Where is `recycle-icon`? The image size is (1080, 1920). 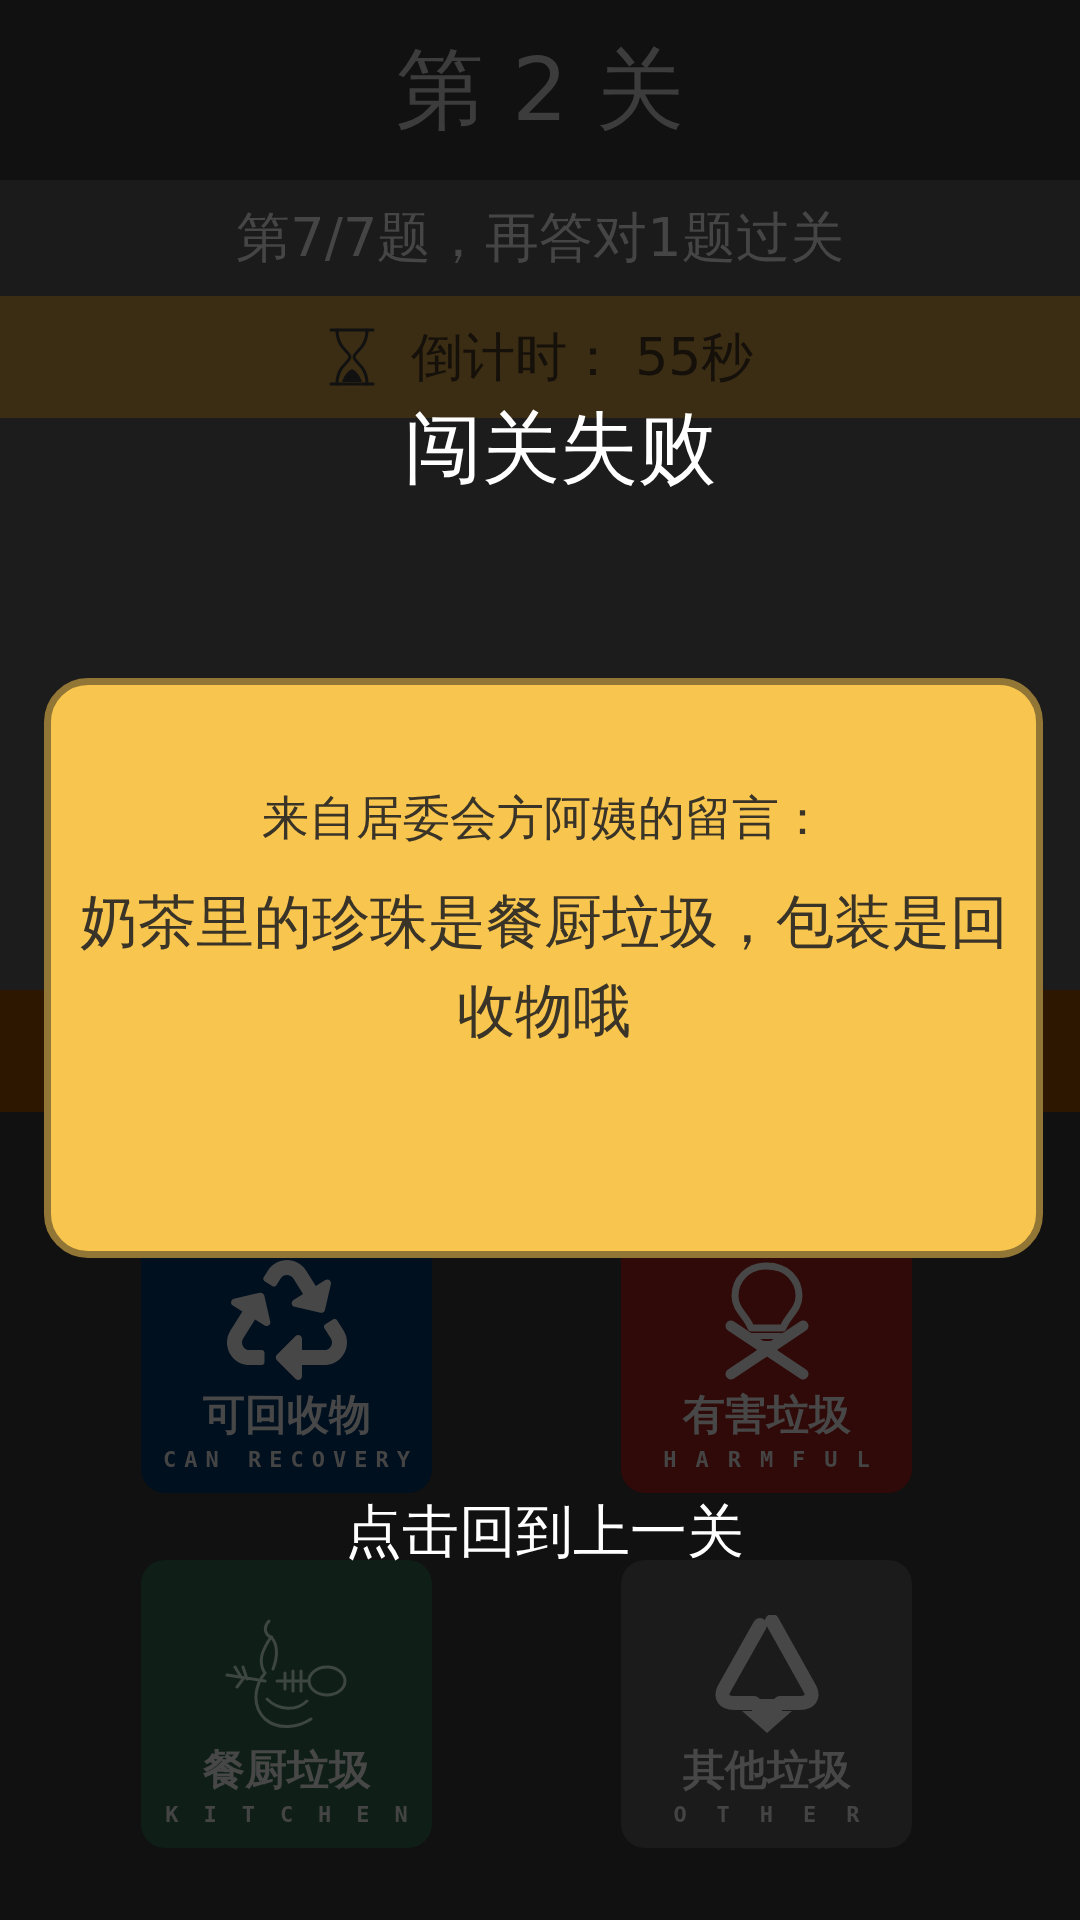
recycle-icon is located at coordinates (286, 1320).